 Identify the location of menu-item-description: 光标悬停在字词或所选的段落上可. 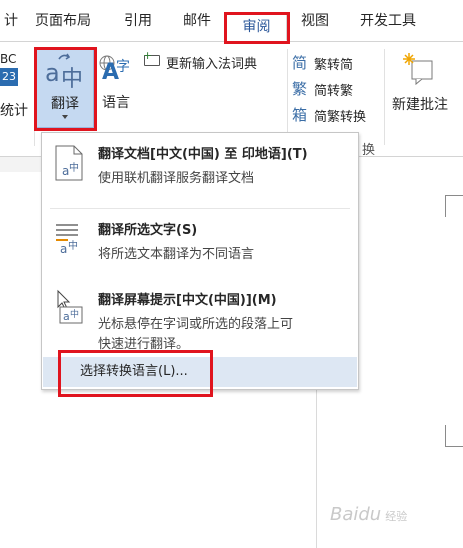
(196, 324).